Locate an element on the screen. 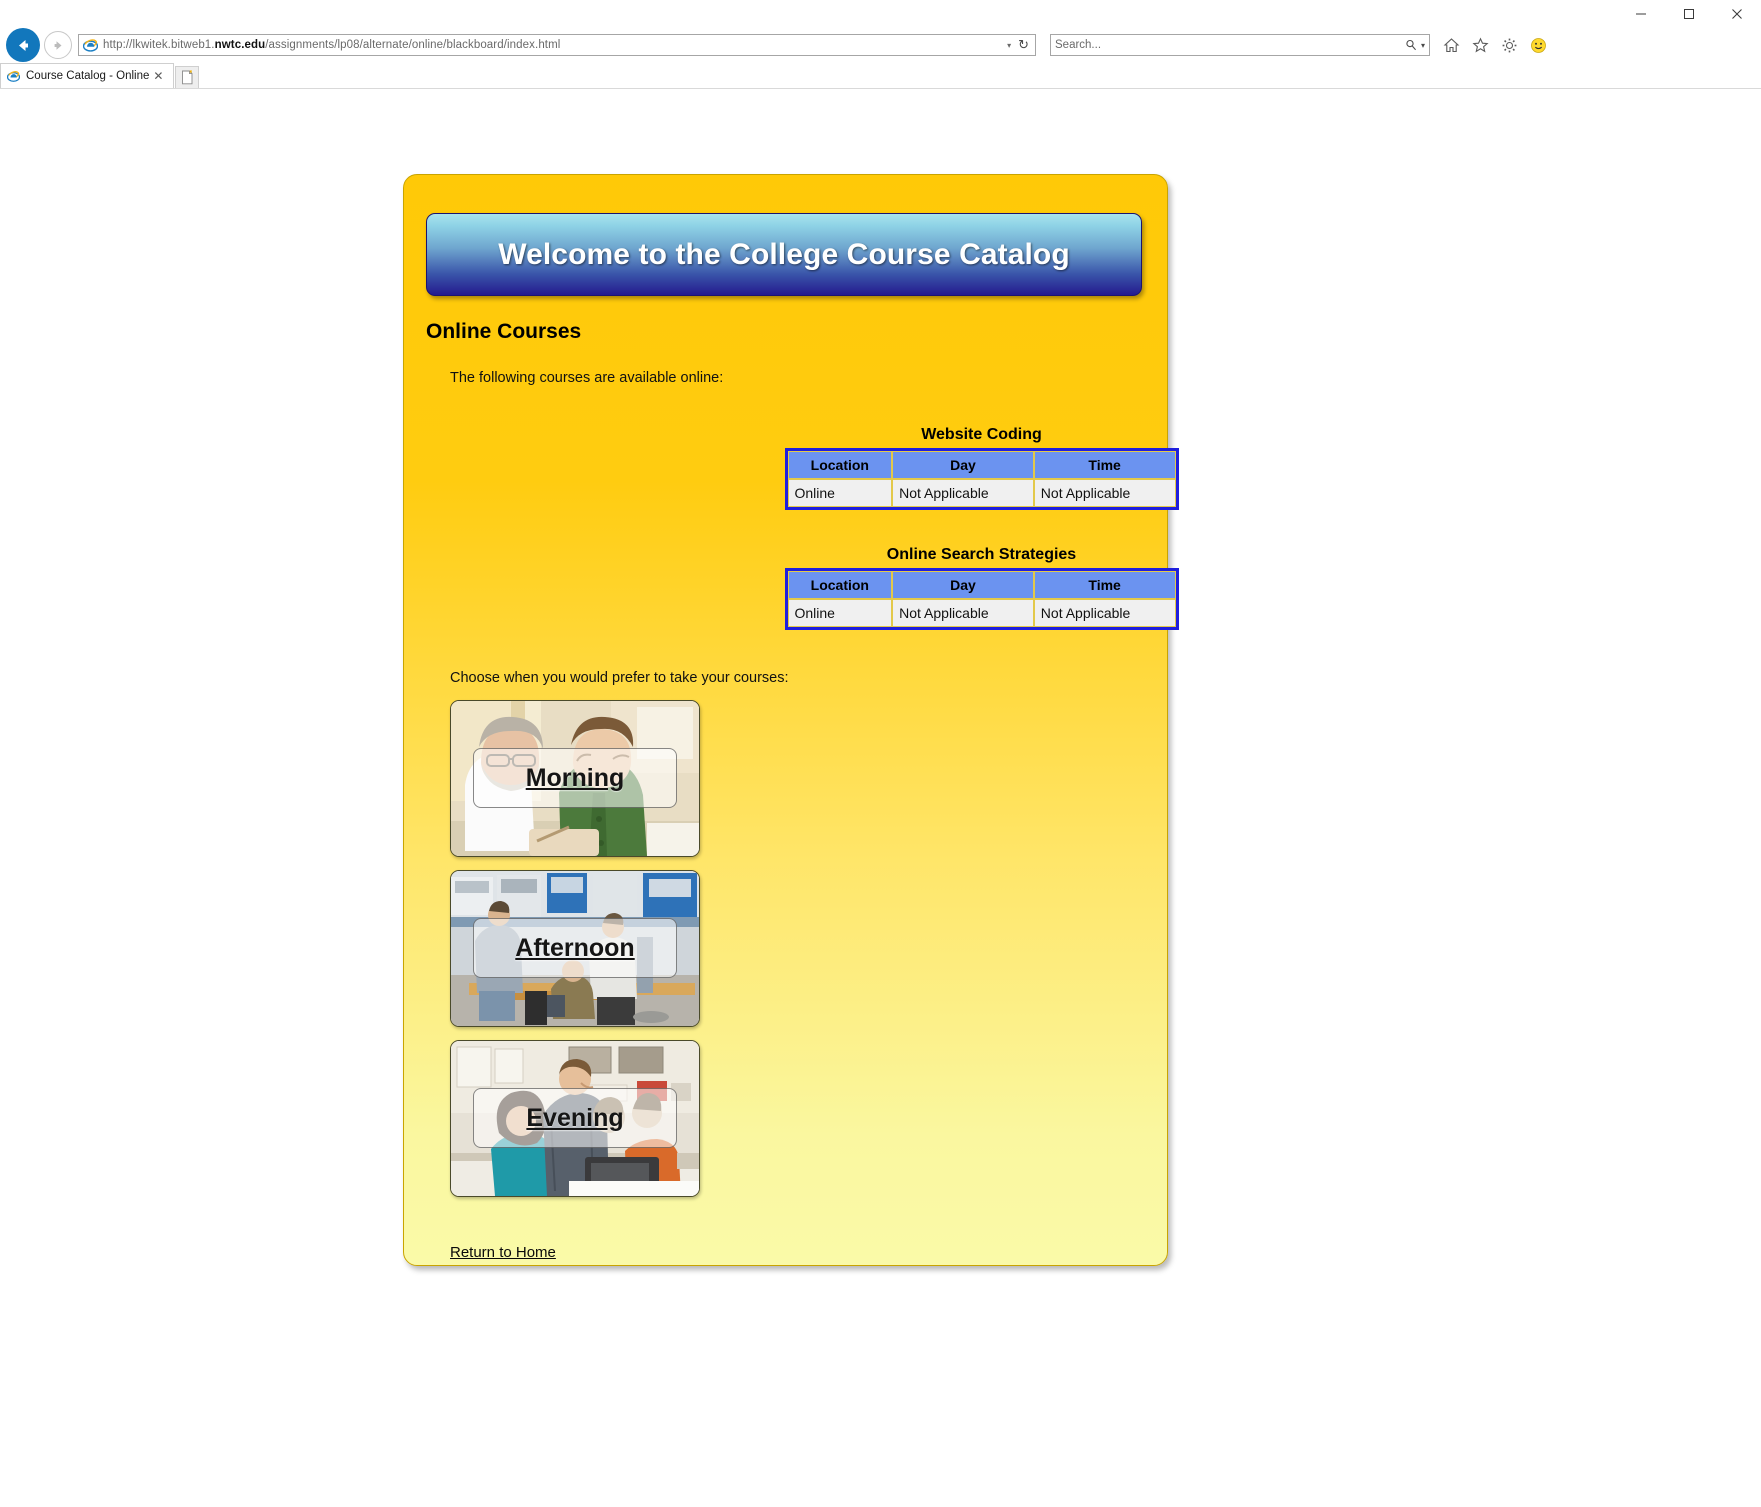 This screenshot has width=1761, height=1507. tab-course-catalog-online: Course Catalog - Online ✕ is located at coordinates (87, 75).